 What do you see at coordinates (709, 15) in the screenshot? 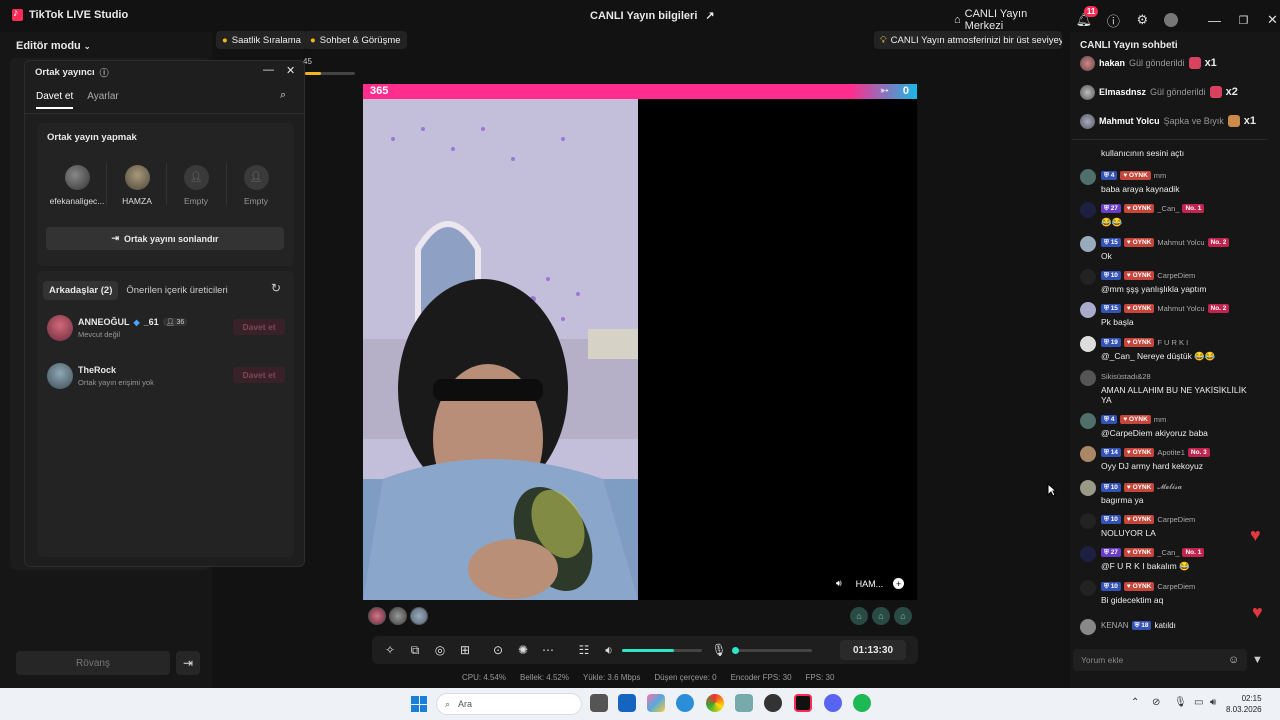
I see `share-icon: ↗` at bounding box center [709, 15].